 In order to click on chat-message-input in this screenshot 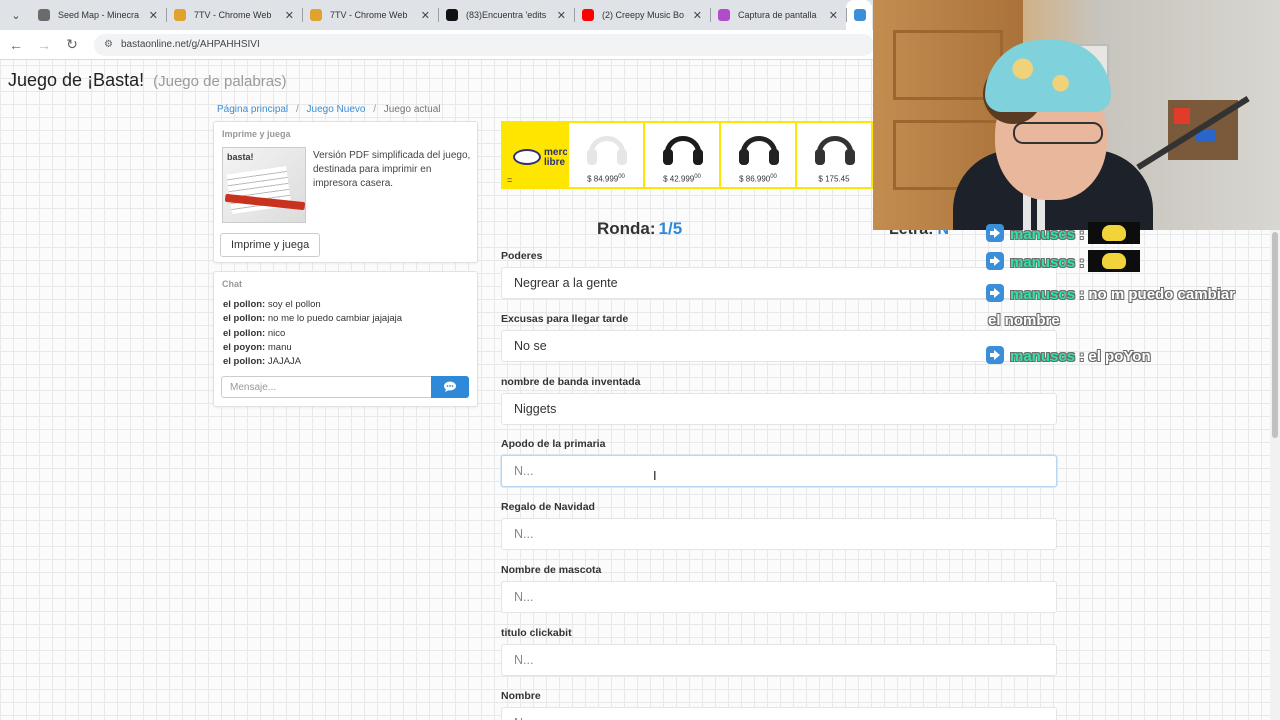, I will do `click(326, 387)`.